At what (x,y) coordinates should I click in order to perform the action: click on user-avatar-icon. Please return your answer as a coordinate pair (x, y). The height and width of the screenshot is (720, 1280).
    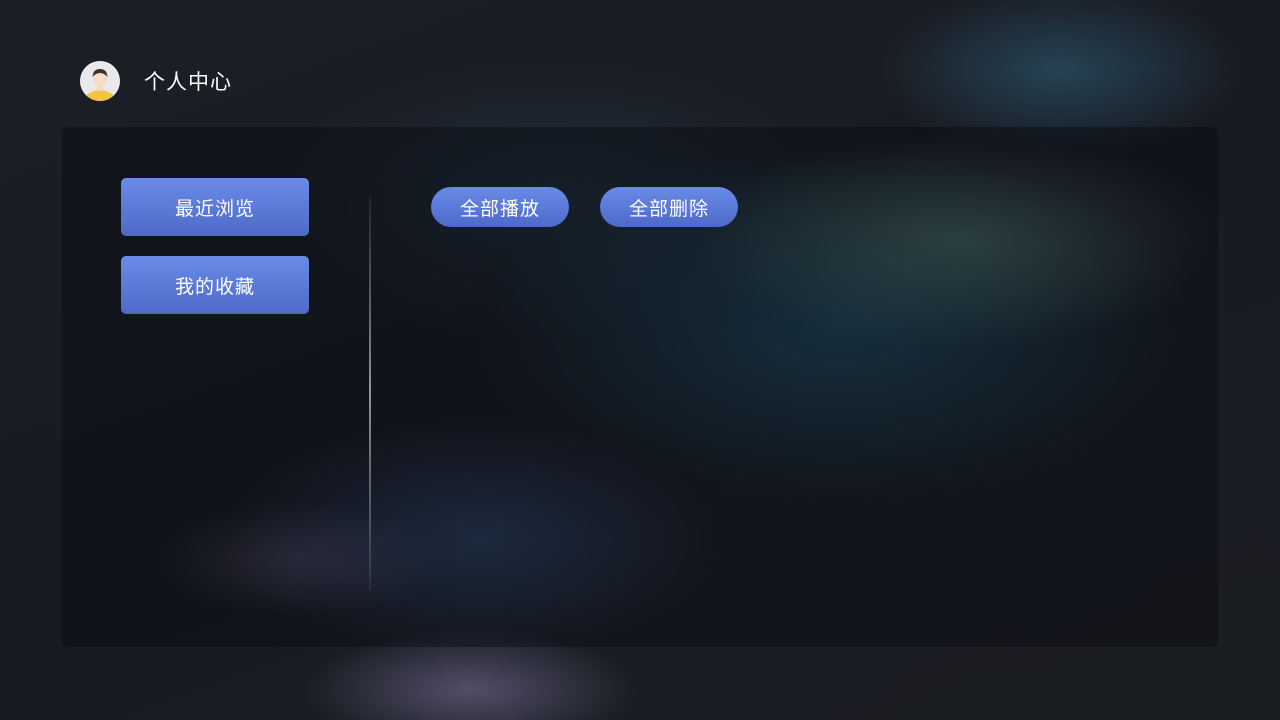
    Looking at the image, I should click on (100, 81).